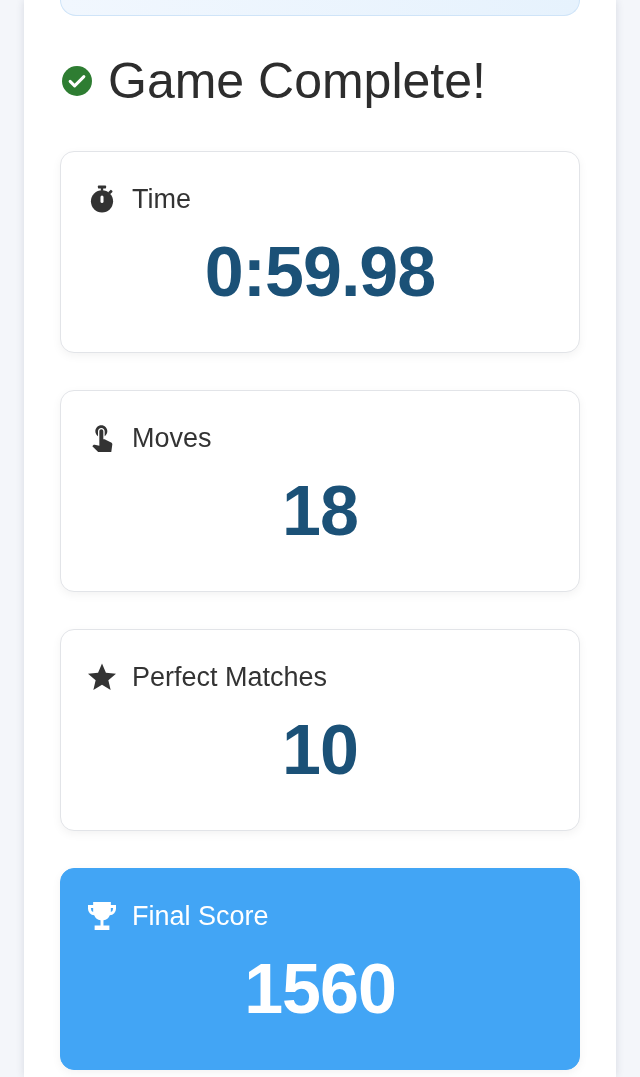  I want to click on stat-value: 0:59.98, so click(320, 272).